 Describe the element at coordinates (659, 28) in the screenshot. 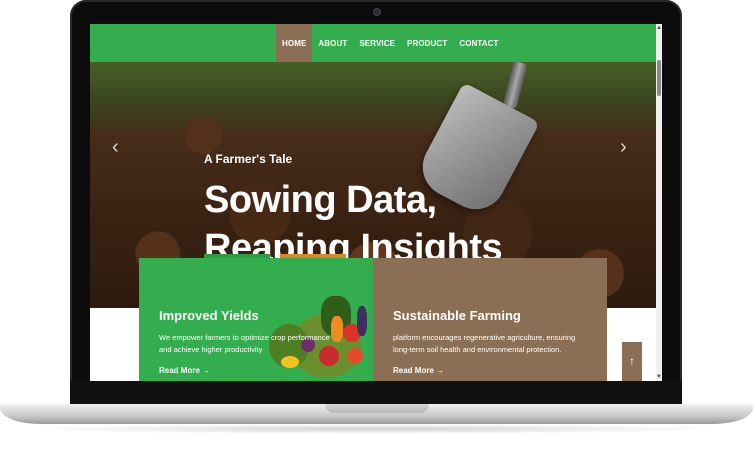

I see `scroll-up-arrow-icon: ▲` at that location.